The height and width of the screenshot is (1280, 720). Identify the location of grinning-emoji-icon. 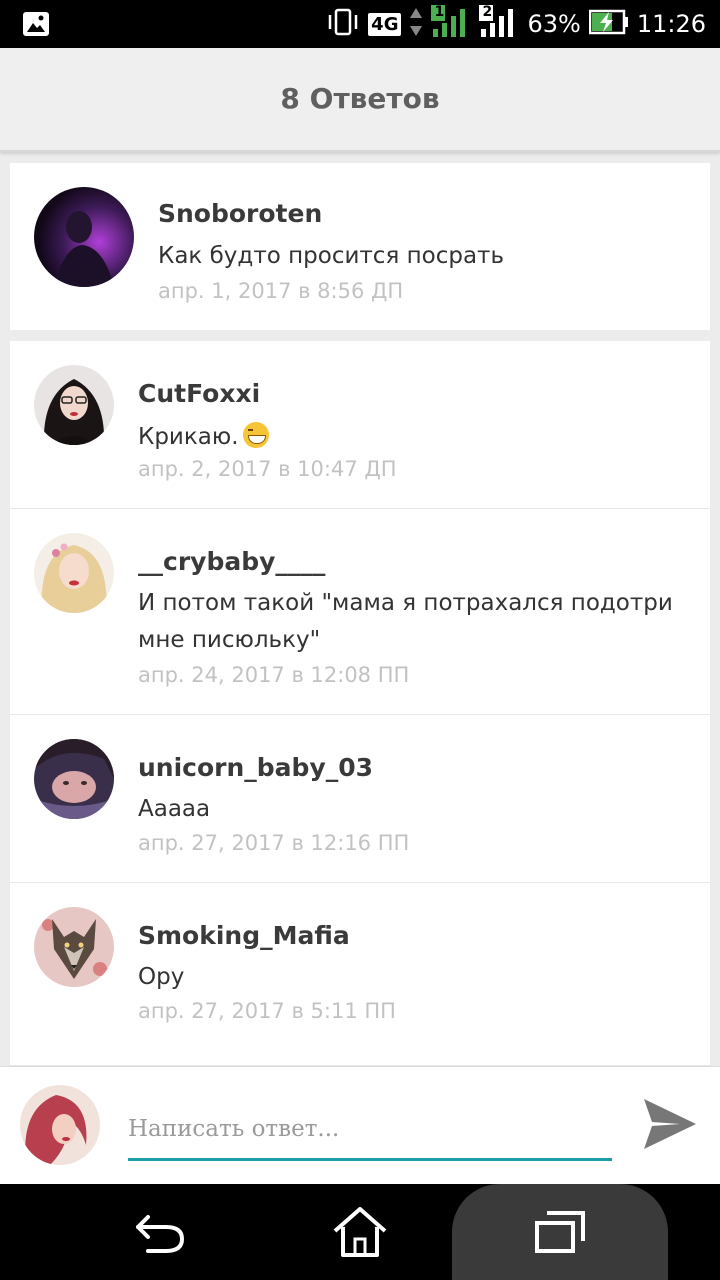
(255, 435).